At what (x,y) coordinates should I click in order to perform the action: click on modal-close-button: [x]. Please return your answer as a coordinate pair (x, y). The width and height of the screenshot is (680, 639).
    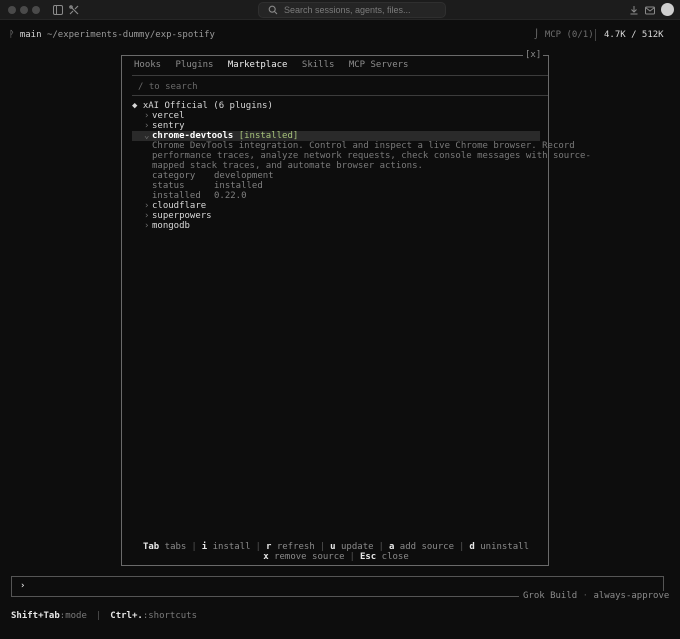
    Looking at the image, I should click on (533, 55).